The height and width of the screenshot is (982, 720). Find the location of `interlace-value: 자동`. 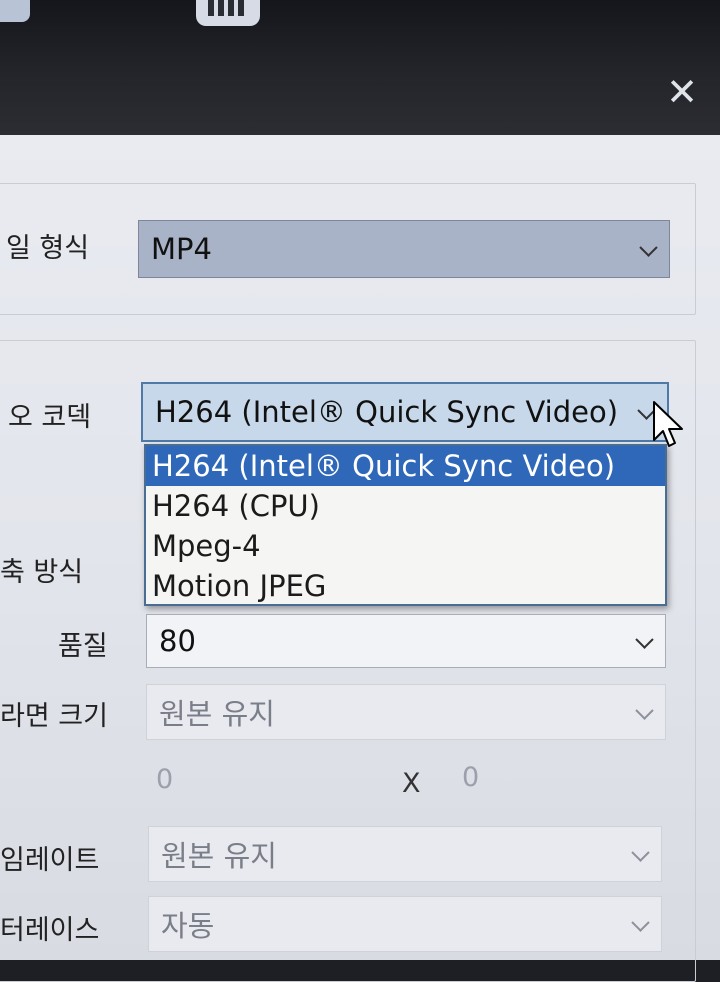

interlace-value: 자동 is located at coordinates (188, 926).